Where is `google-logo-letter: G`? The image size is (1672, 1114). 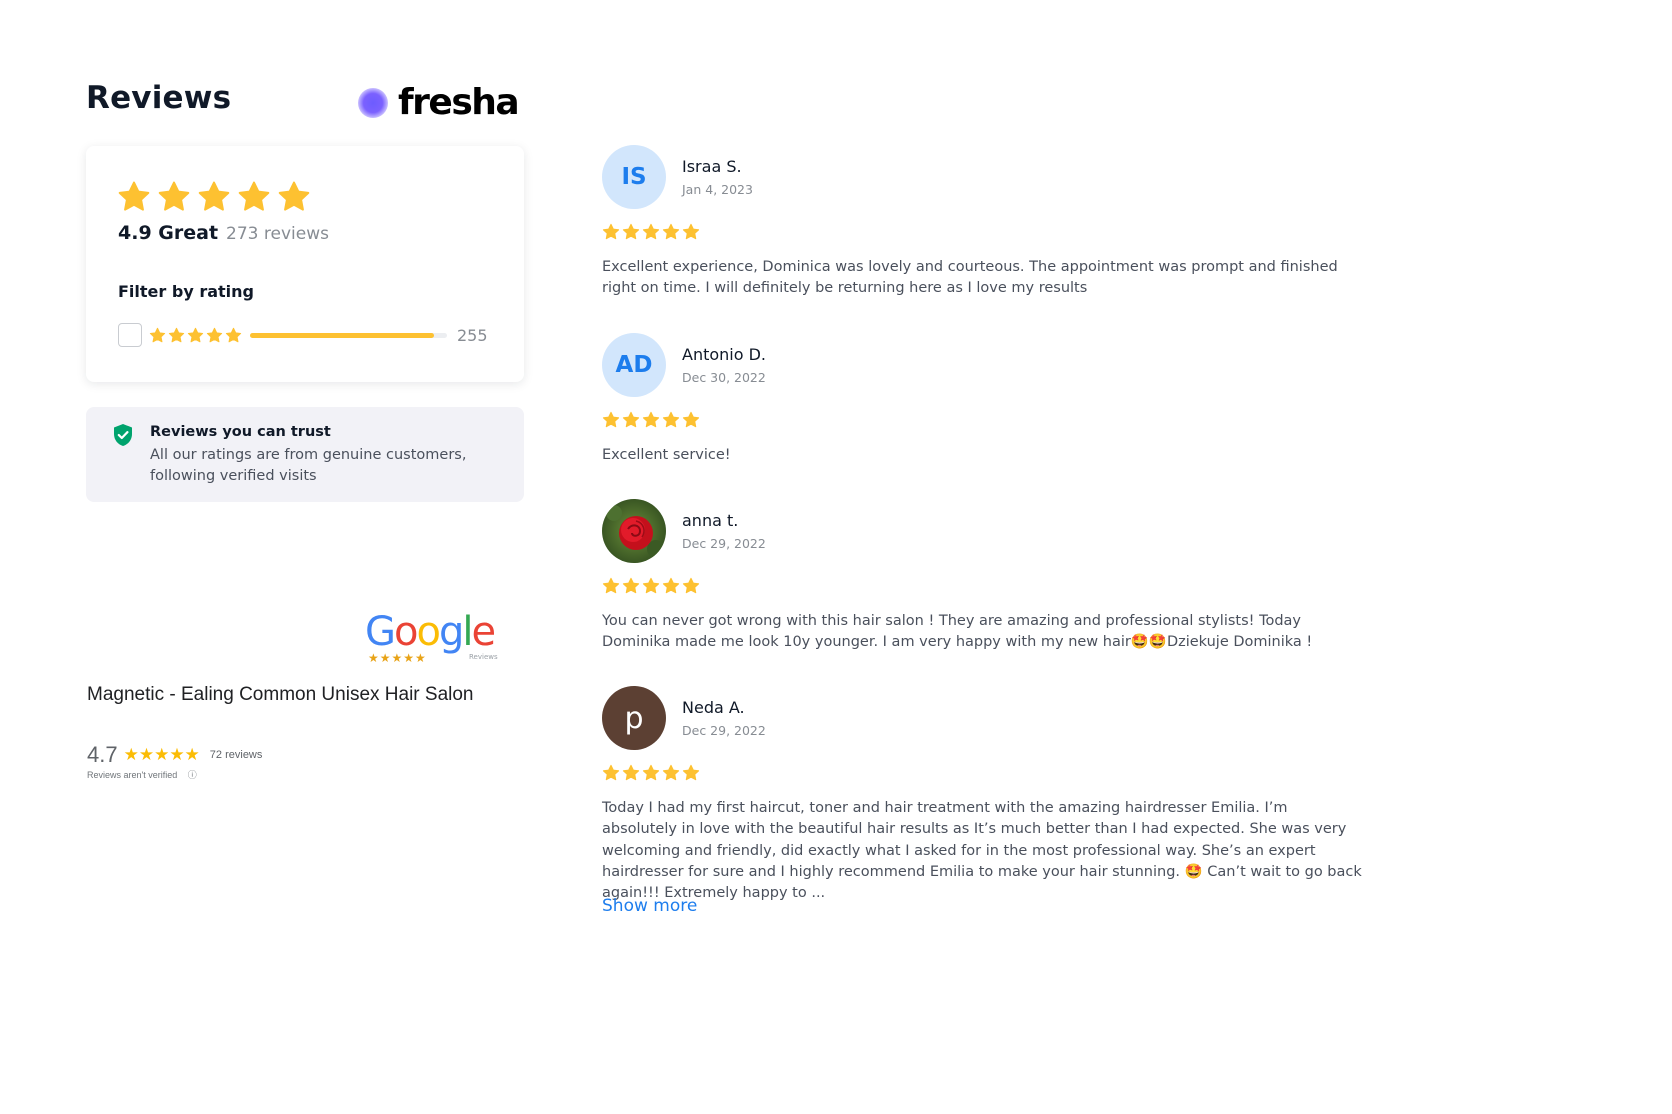
google-logo-letter: G is located at coordinates (380, 632).